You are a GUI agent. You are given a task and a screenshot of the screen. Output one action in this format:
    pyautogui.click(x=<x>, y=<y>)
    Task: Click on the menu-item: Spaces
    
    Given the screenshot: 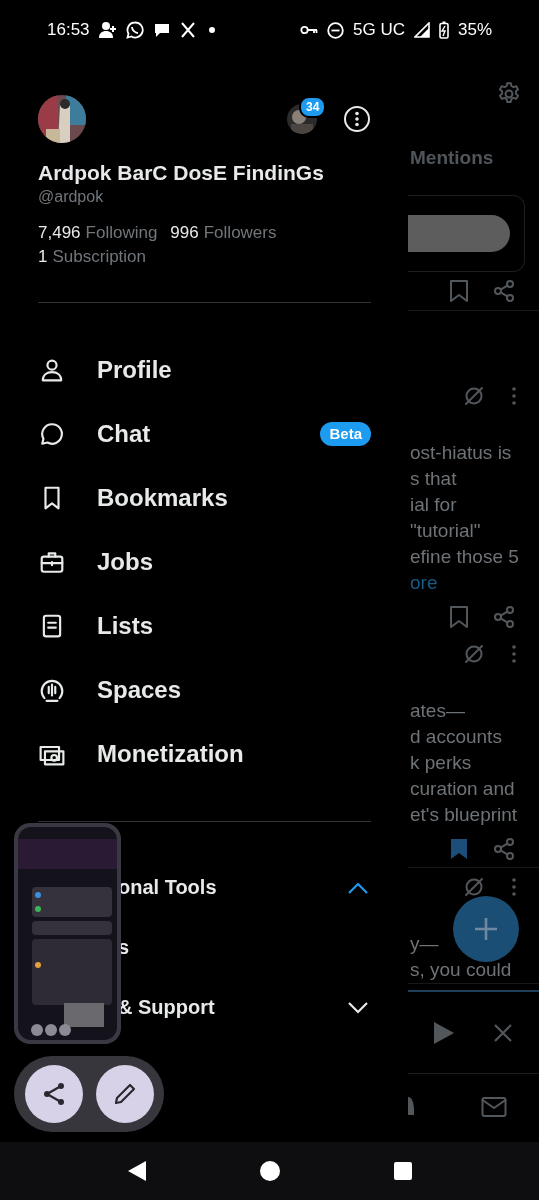 What is the action you would take?
    pyautogui.click(x=139, y=690)
    